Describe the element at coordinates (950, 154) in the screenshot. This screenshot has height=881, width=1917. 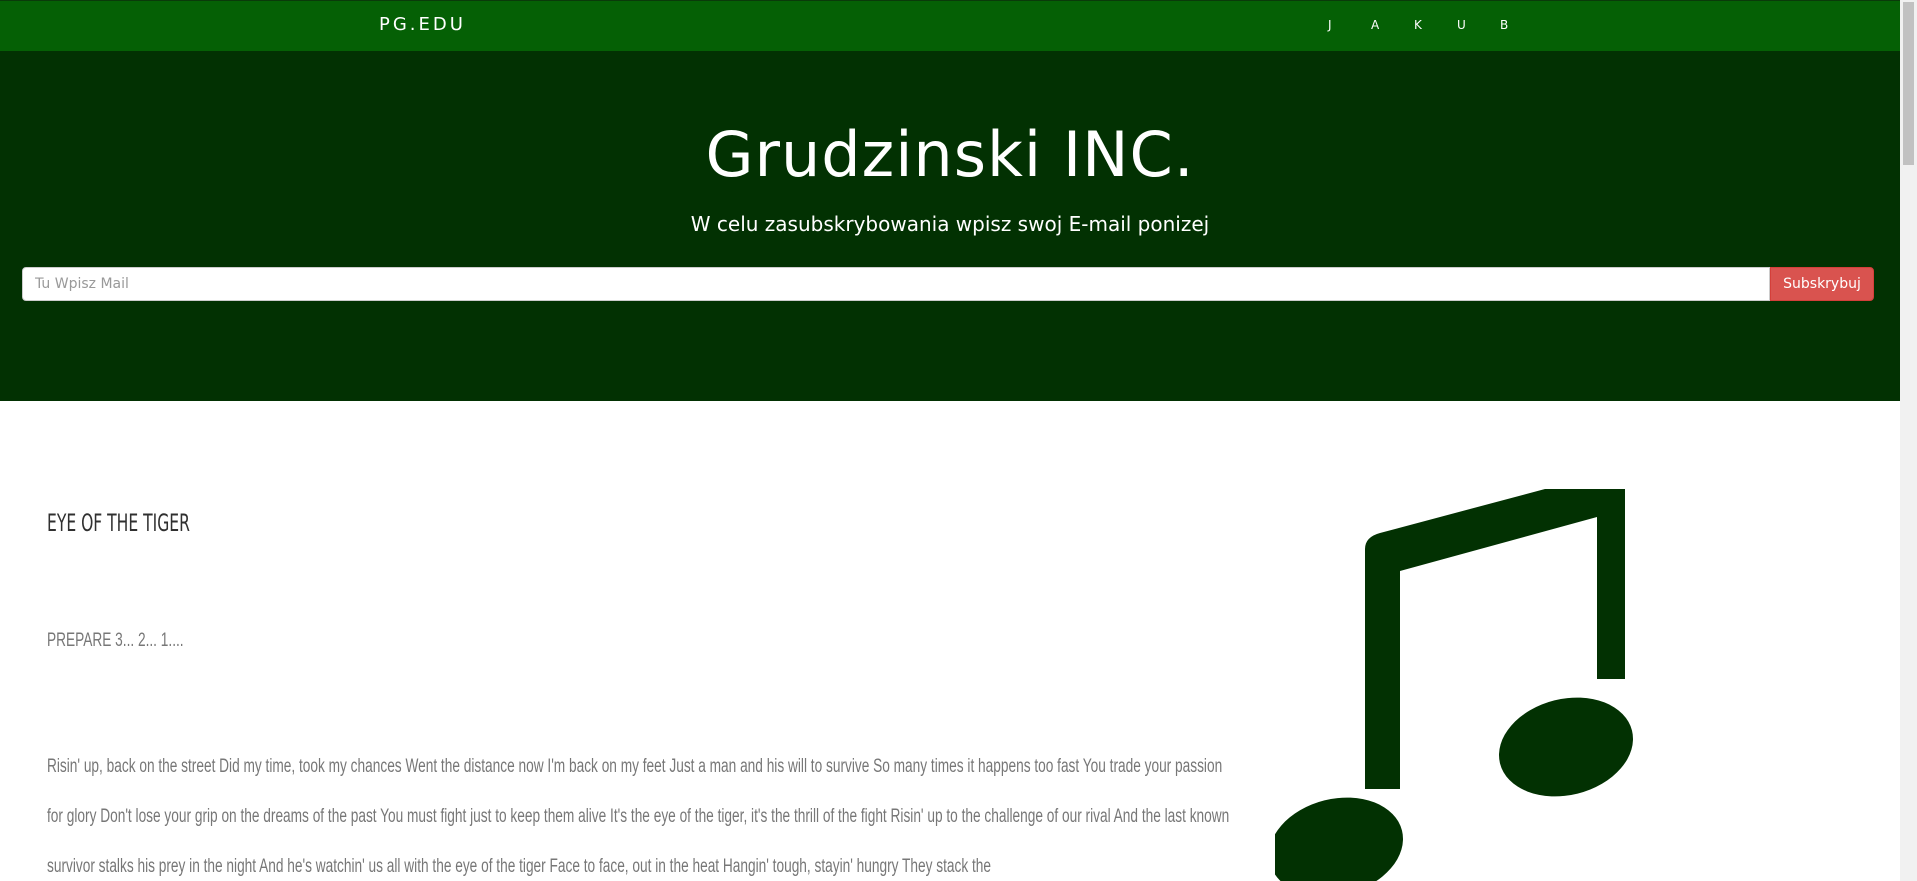
I see `hero-title: Grudzinski INC.` at that location.